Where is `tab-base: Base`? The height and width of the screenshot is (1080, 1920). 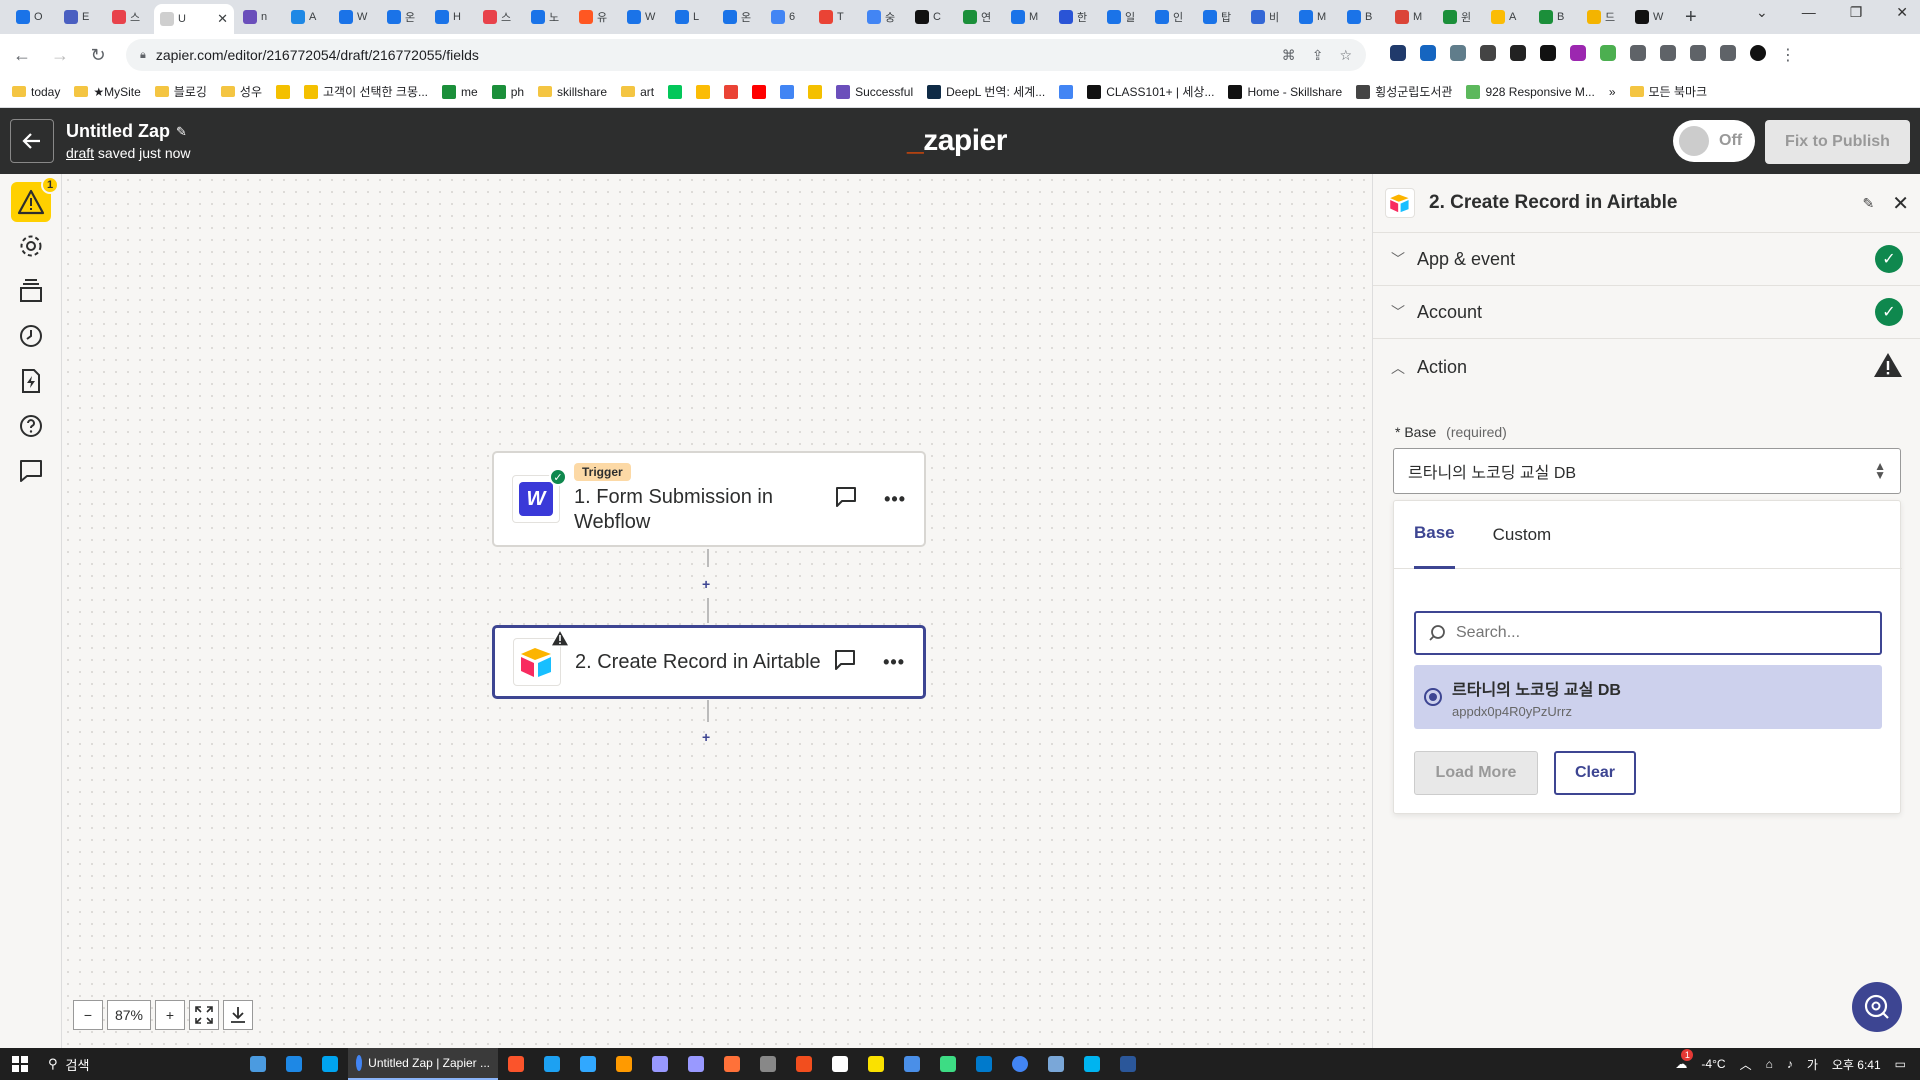 tab-base: Base is located at coordinates (1434, 535).